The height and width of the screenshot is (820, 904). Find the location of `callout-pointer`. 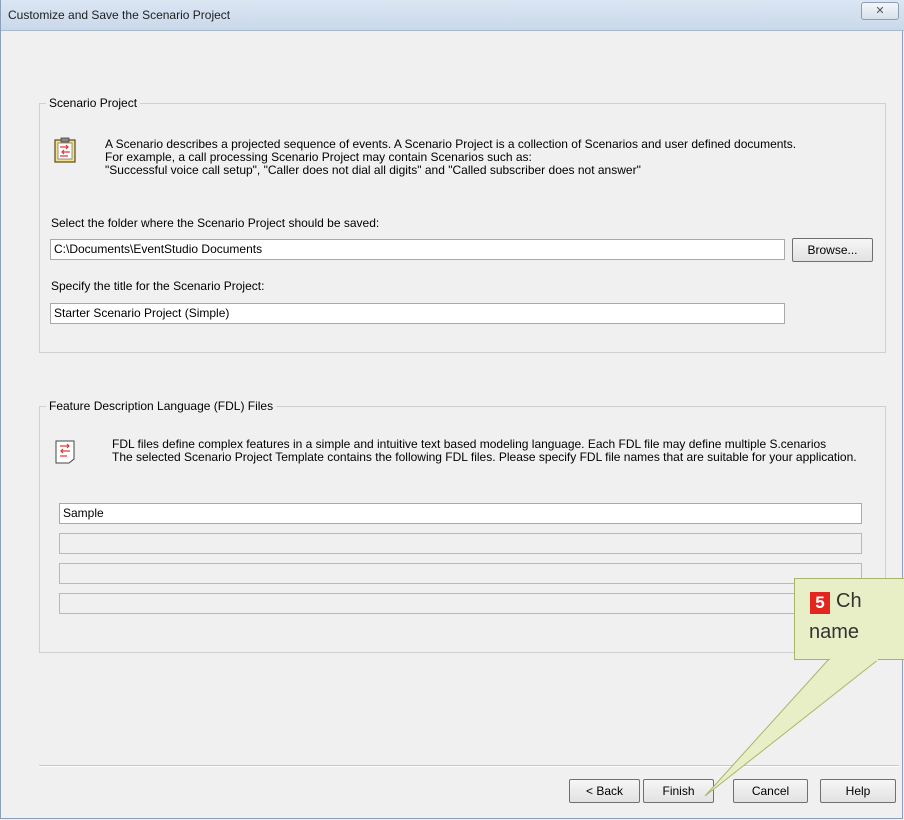

callout-pointer is located at coordinates (792, 727).